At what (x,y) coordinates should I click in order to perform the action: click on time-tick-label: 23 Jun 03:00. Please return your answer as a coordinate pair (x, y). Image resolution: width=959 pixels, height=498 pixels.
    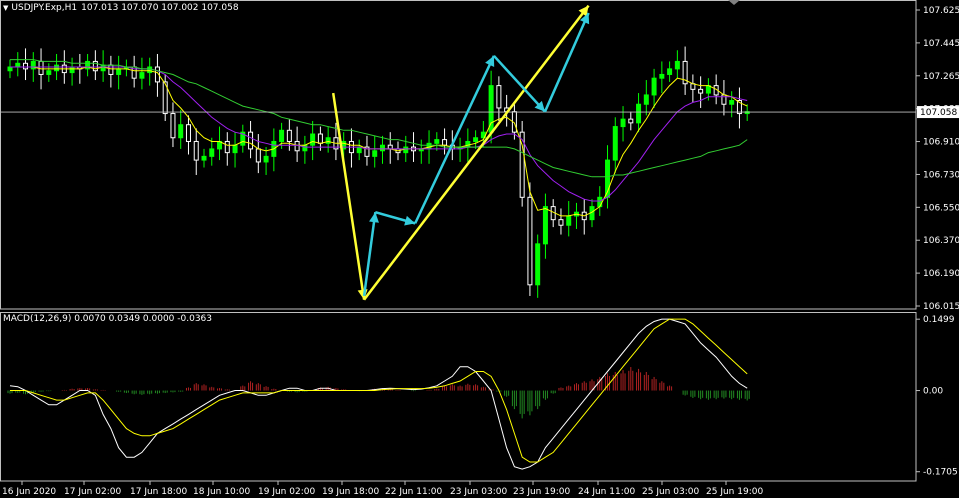
    Looking at the image, I should click on (478, 492).